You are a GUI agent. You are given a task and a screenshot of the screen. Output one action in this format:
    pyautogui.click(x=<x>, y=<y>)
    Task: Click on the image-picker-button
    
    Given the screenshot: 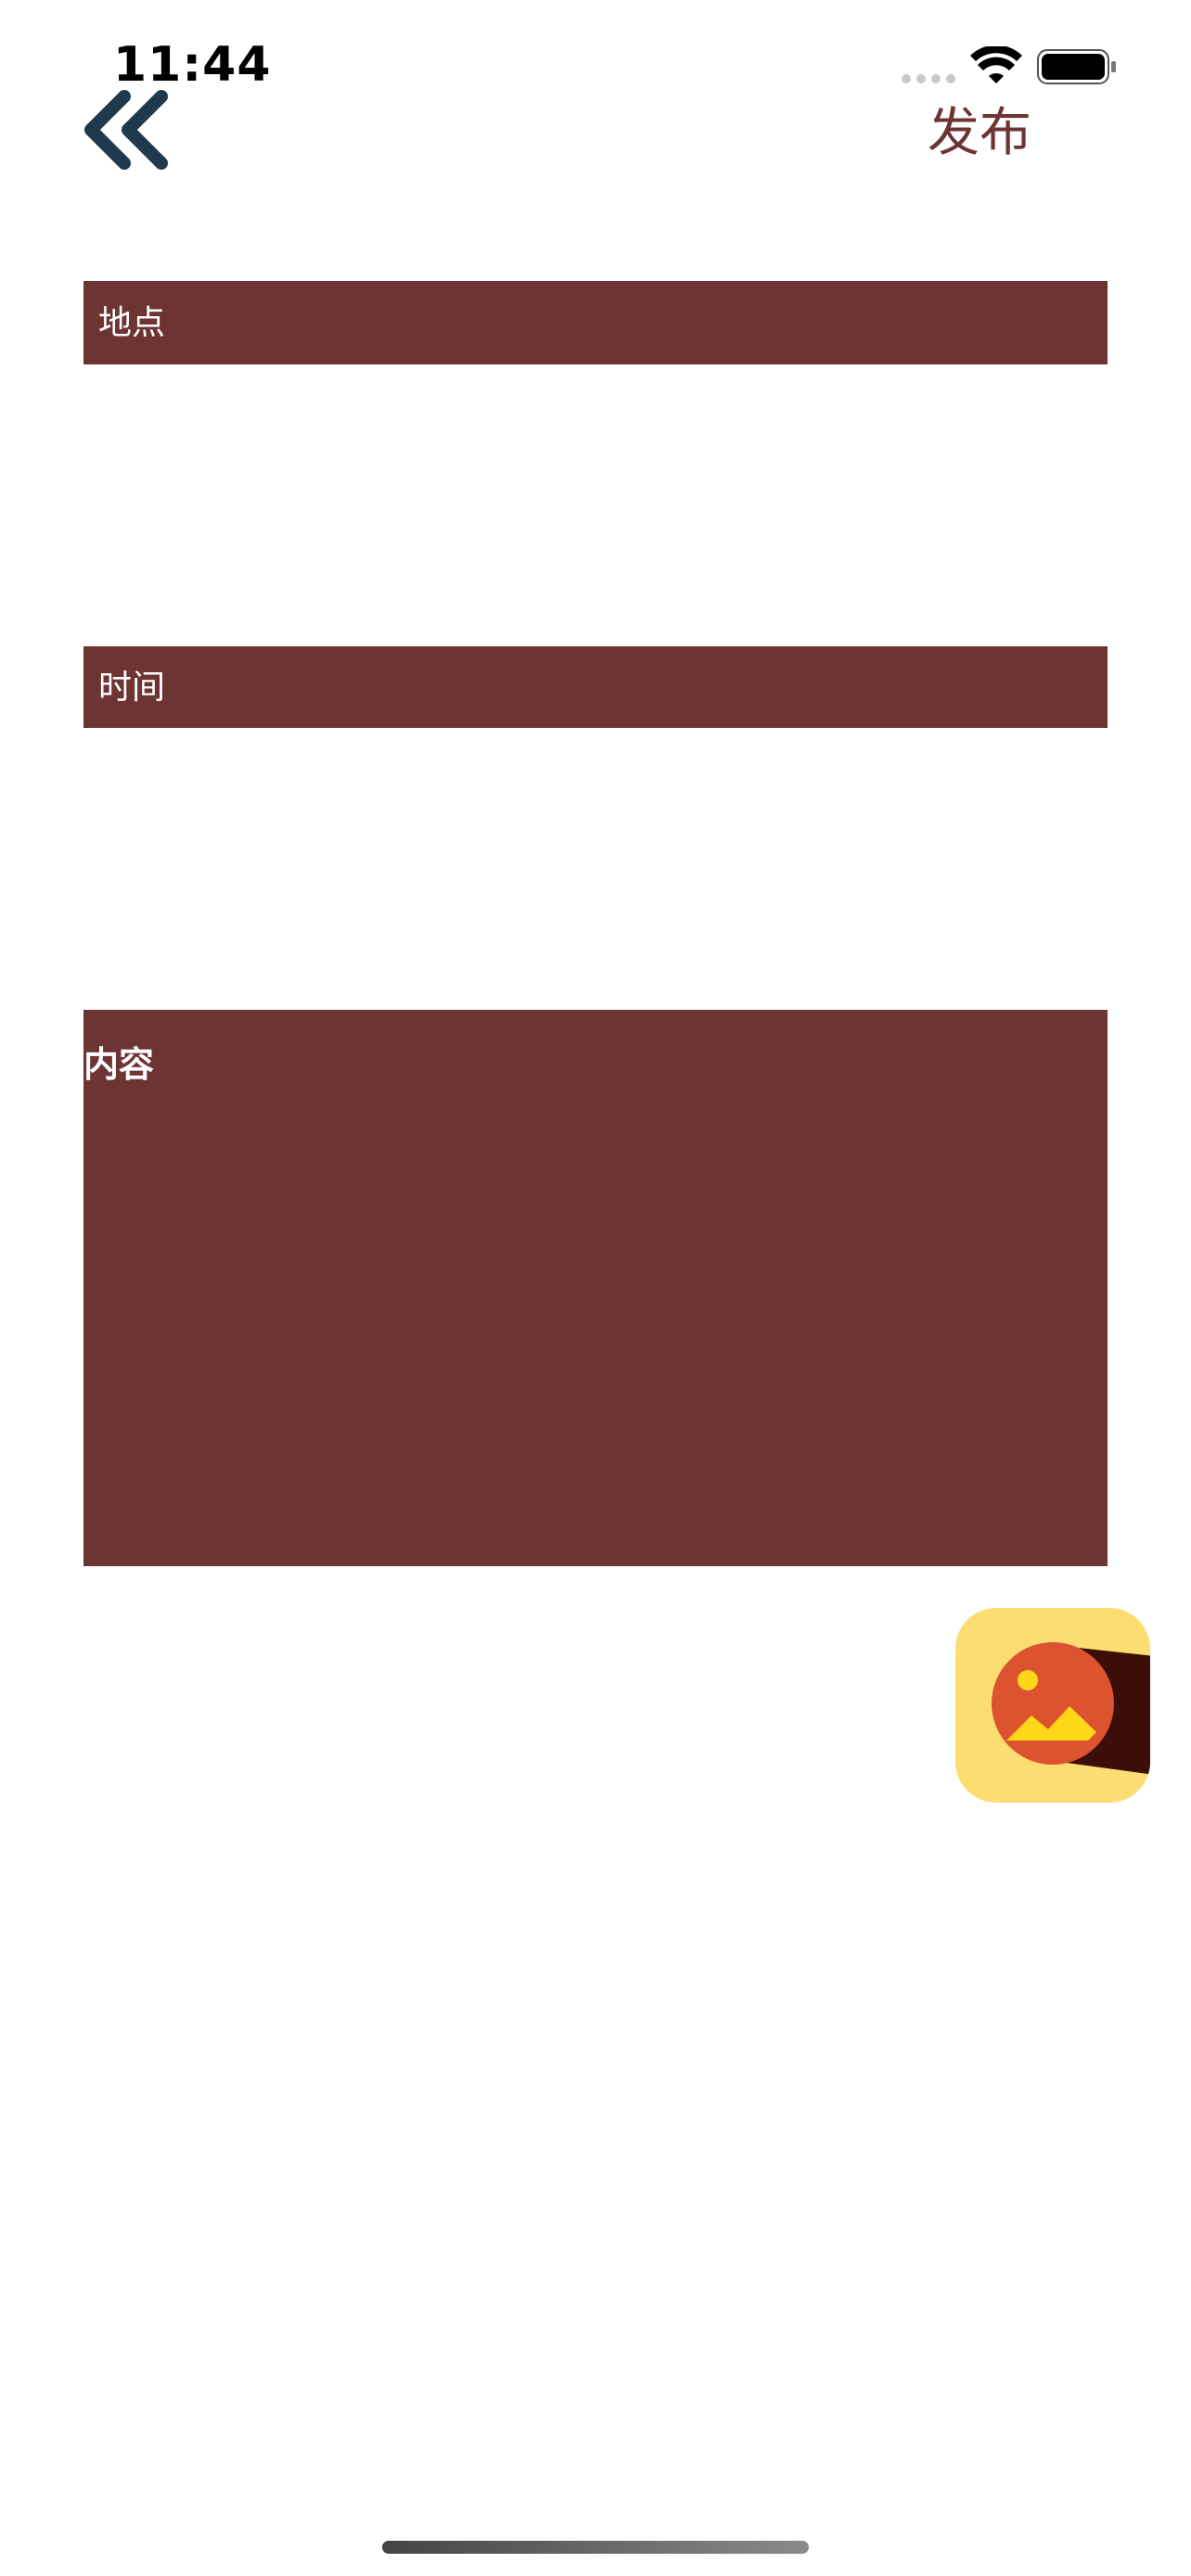 What is the action you would take?
    pyautogui.click(x=1052, y=1706)
    